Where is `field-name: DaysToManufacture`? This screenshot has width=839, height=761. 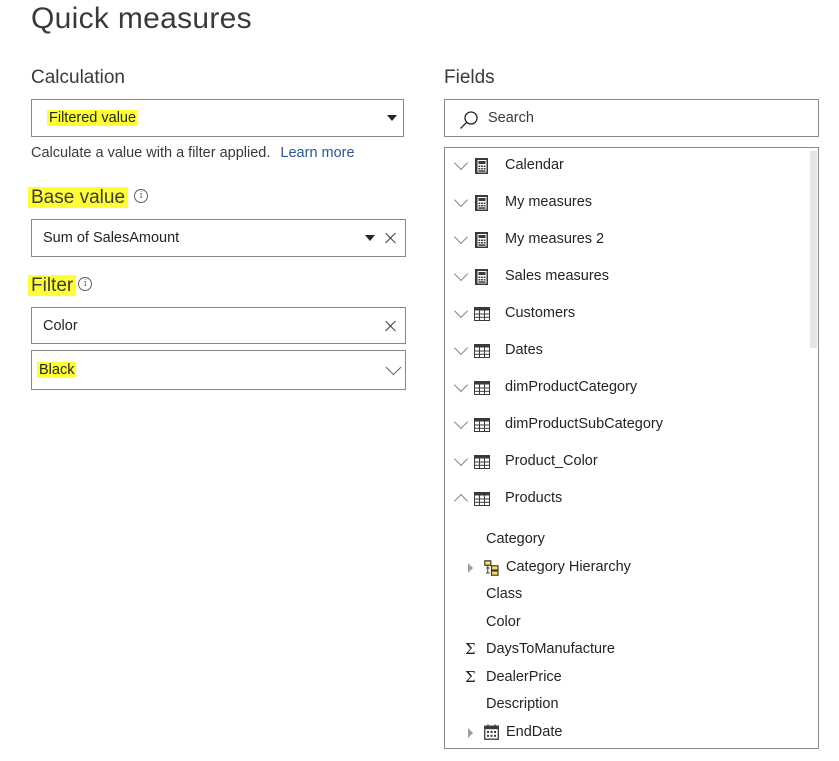
field-name: DaysToManufacture is located at coordinates (550, 649).